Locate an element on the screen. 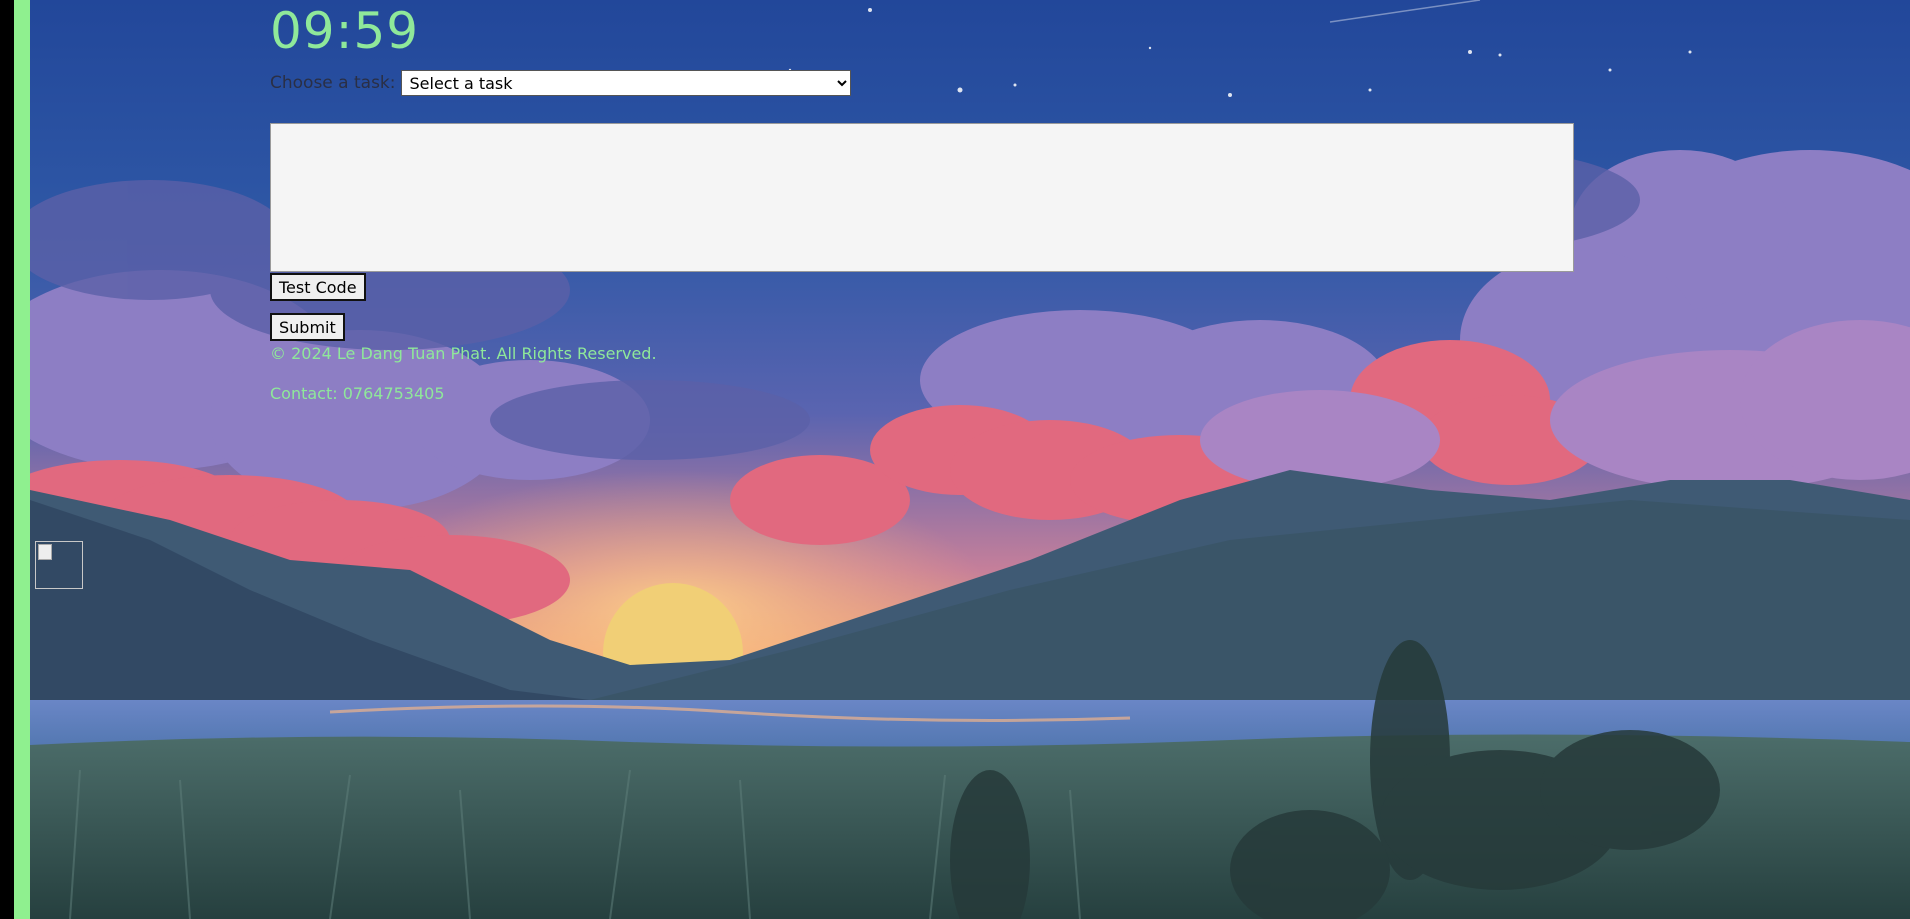 This screenshot has height=919, width=1910. left-accent-bar is located at coordinates (22, 459).